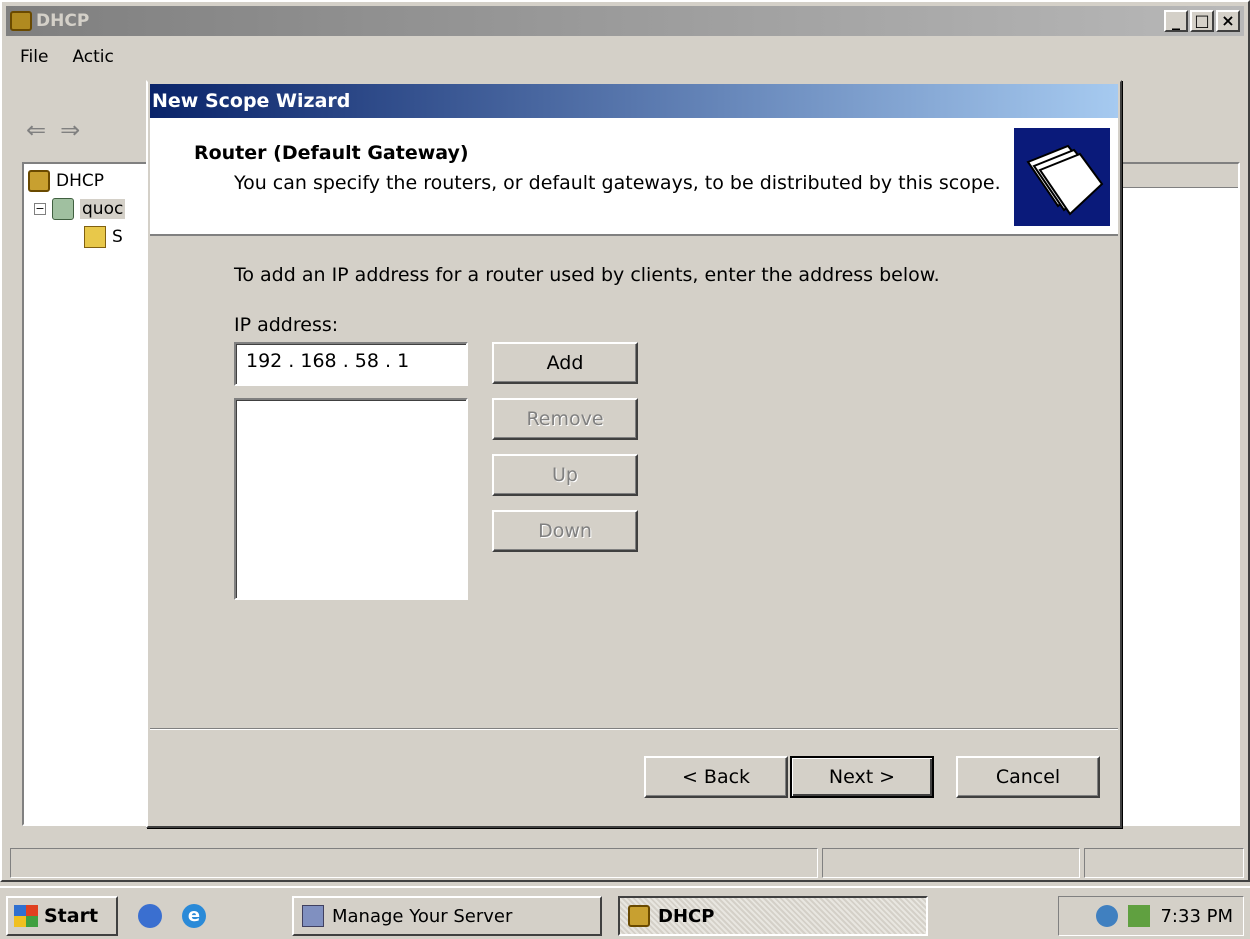  I want to click on cancel-button: Cancel, so click(1028, 777).